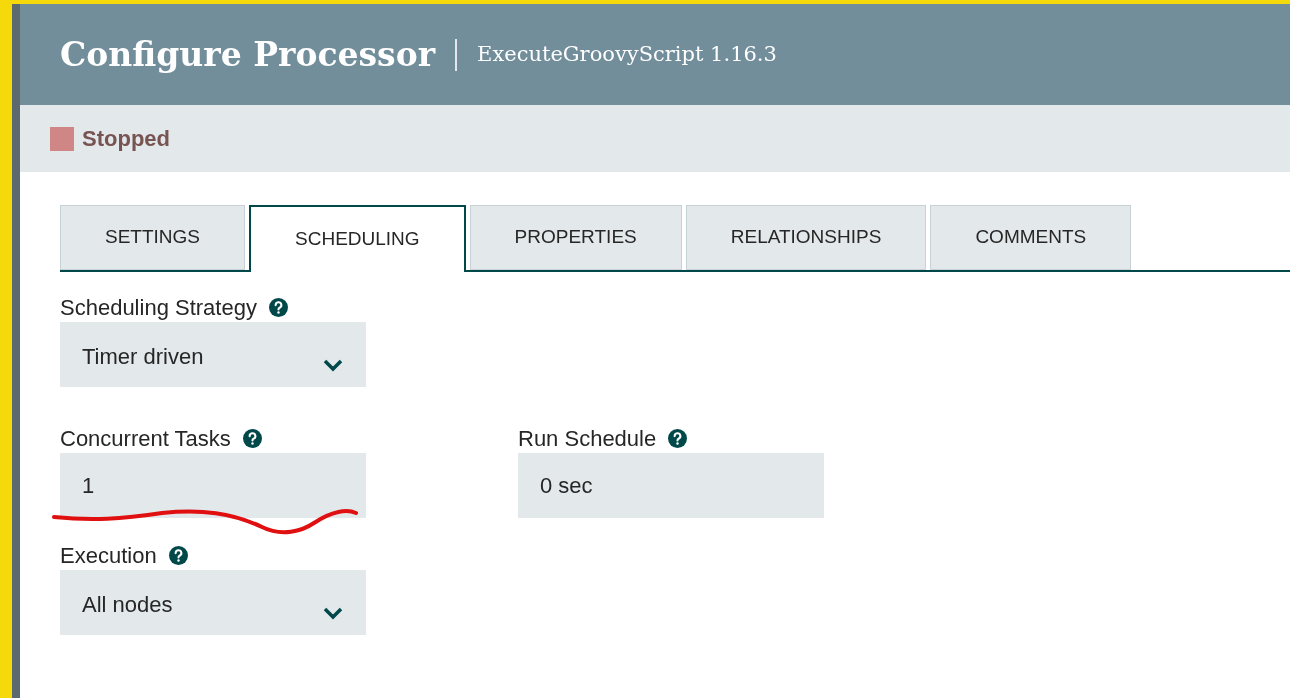  Describe the element at coordinates (806, 237) in the screenshot. I see `tab: RELATIONSHIPS` at that location.